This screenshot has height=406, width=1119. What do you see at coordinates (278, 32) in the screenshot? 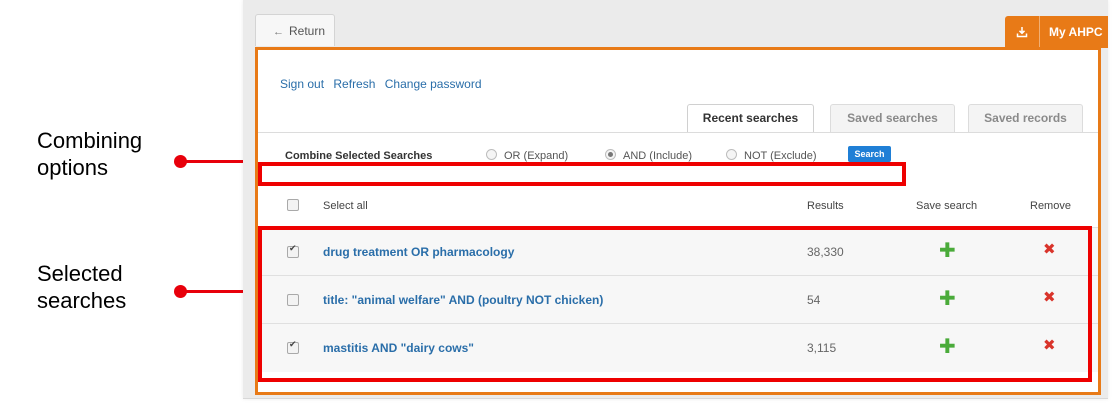
I see `arrow-left-icon: ←` at bounding box center [278, 32].